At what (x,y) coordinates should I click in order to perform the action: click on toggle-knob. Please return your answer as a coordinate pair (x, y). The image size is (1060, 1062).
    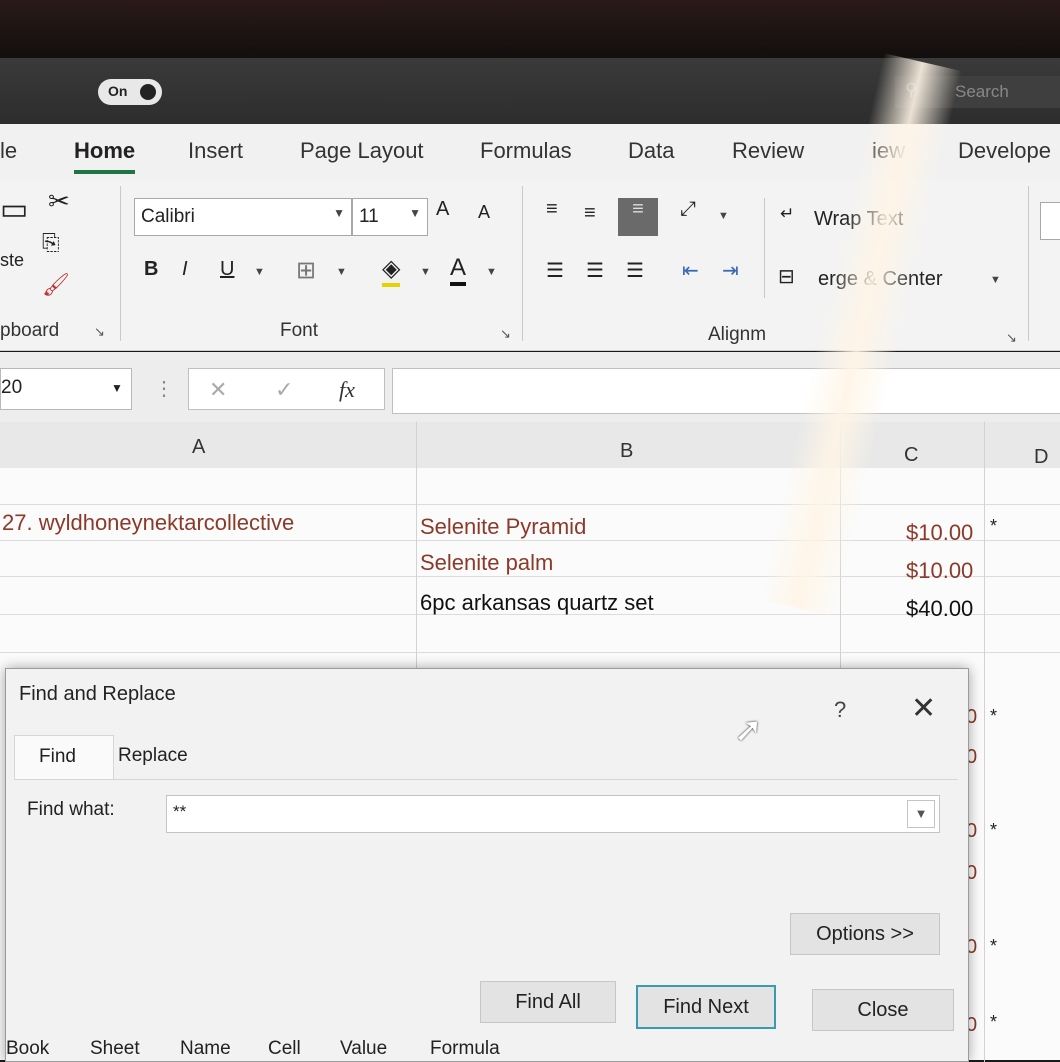
    Looking at the image, I should click on (148, 92).